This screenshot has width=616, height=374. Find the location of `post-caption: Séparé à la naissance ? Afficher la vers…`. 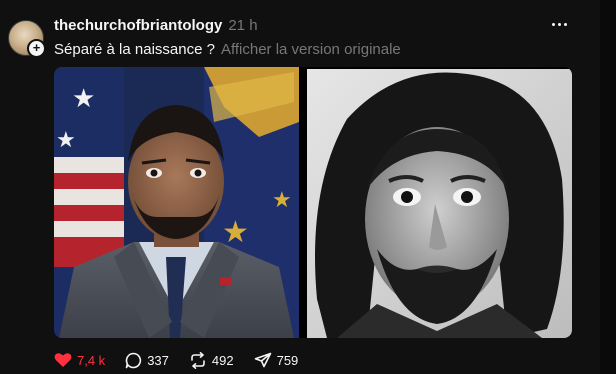

post-caption: Séparé à la naissance ? Afficher la vers… is located at coordinates (227, 49).